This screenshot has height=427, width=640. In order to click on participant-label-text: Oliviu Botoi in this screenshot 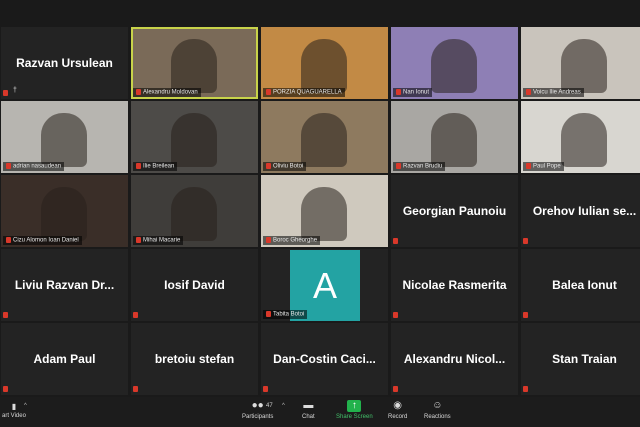, I will do `click(288, 167)`.